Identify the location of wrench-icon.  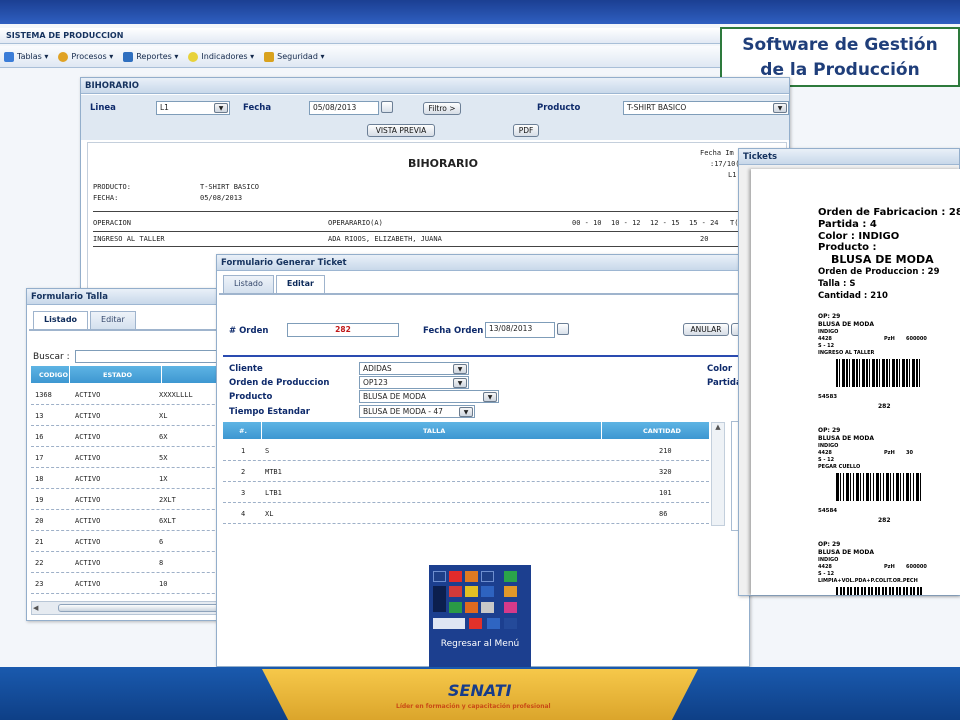
(9, 56).